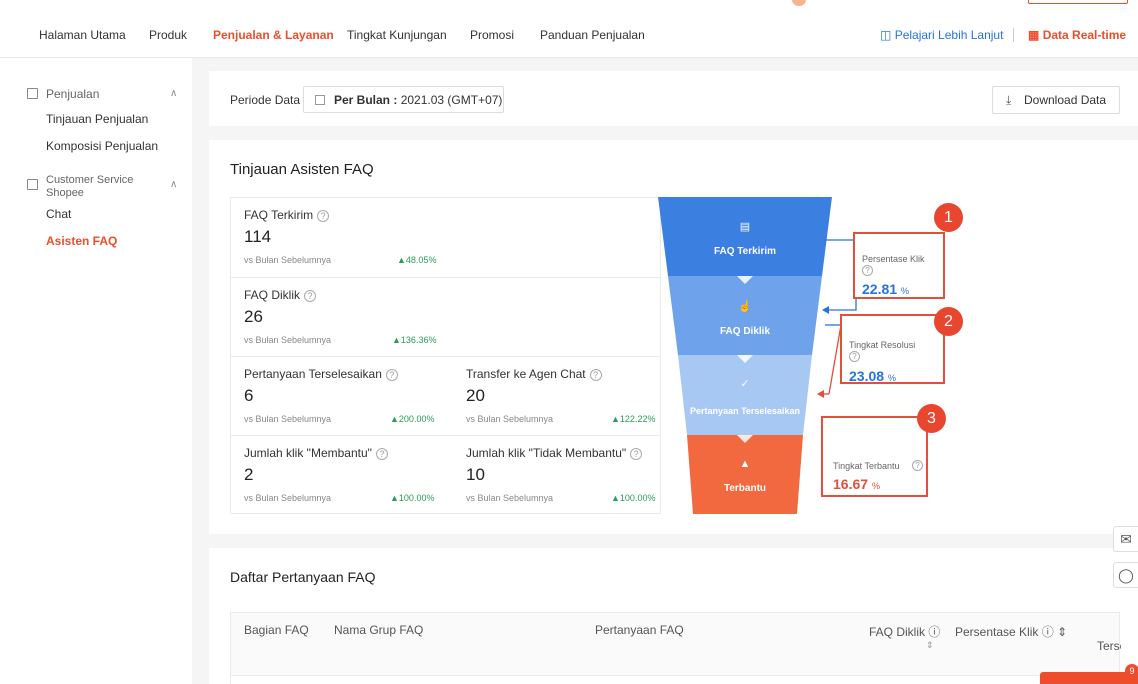 The image size is (1138, 684). I want to click on chat-notification-badge: 9, so click(1131, 671).